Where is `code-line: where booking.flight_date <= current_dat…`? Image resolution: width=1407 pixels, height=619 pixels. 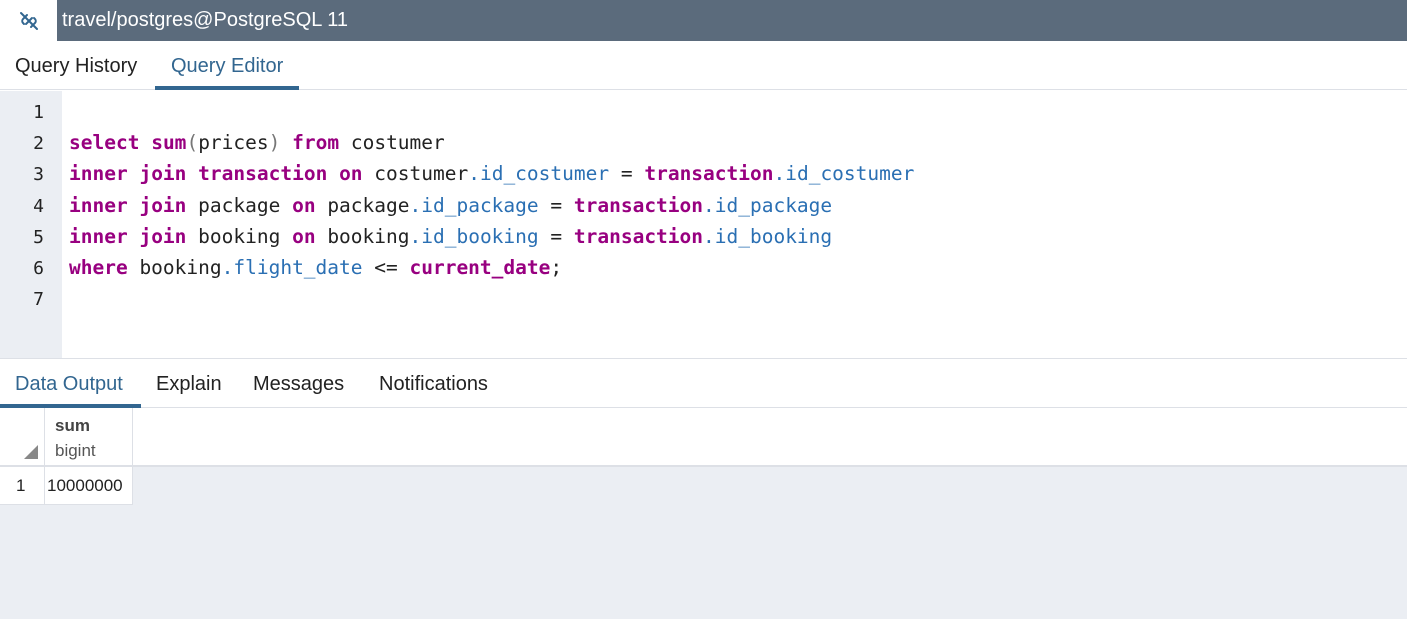
code-line: where booking.flight_date <= current_dat… is located at coordinates (315, 267).